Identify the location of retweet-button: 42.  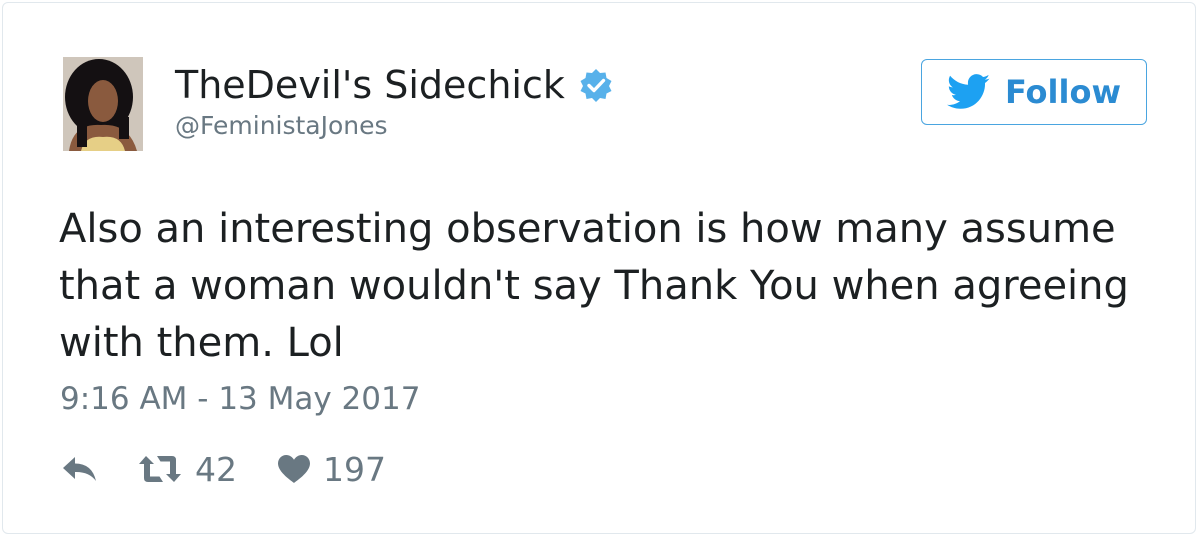
(187, 469).